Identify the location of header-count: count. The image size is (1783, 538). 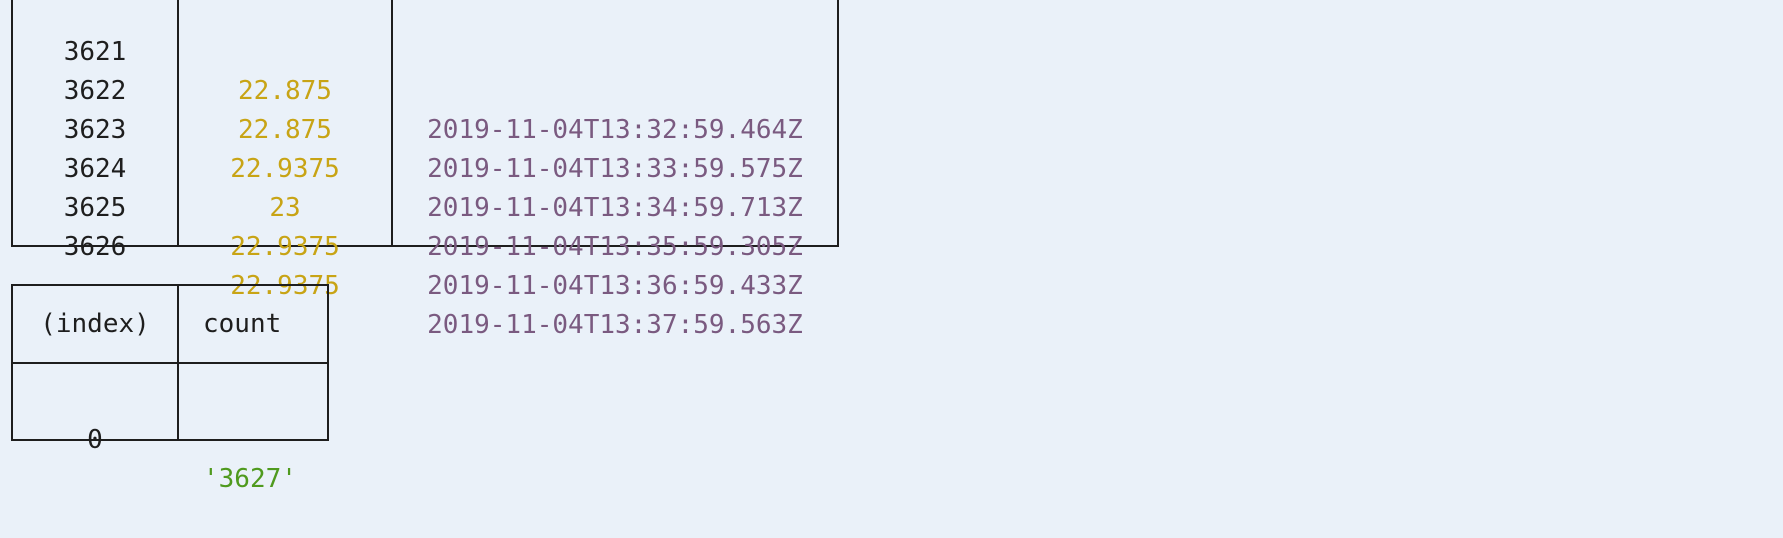
(242, 324).